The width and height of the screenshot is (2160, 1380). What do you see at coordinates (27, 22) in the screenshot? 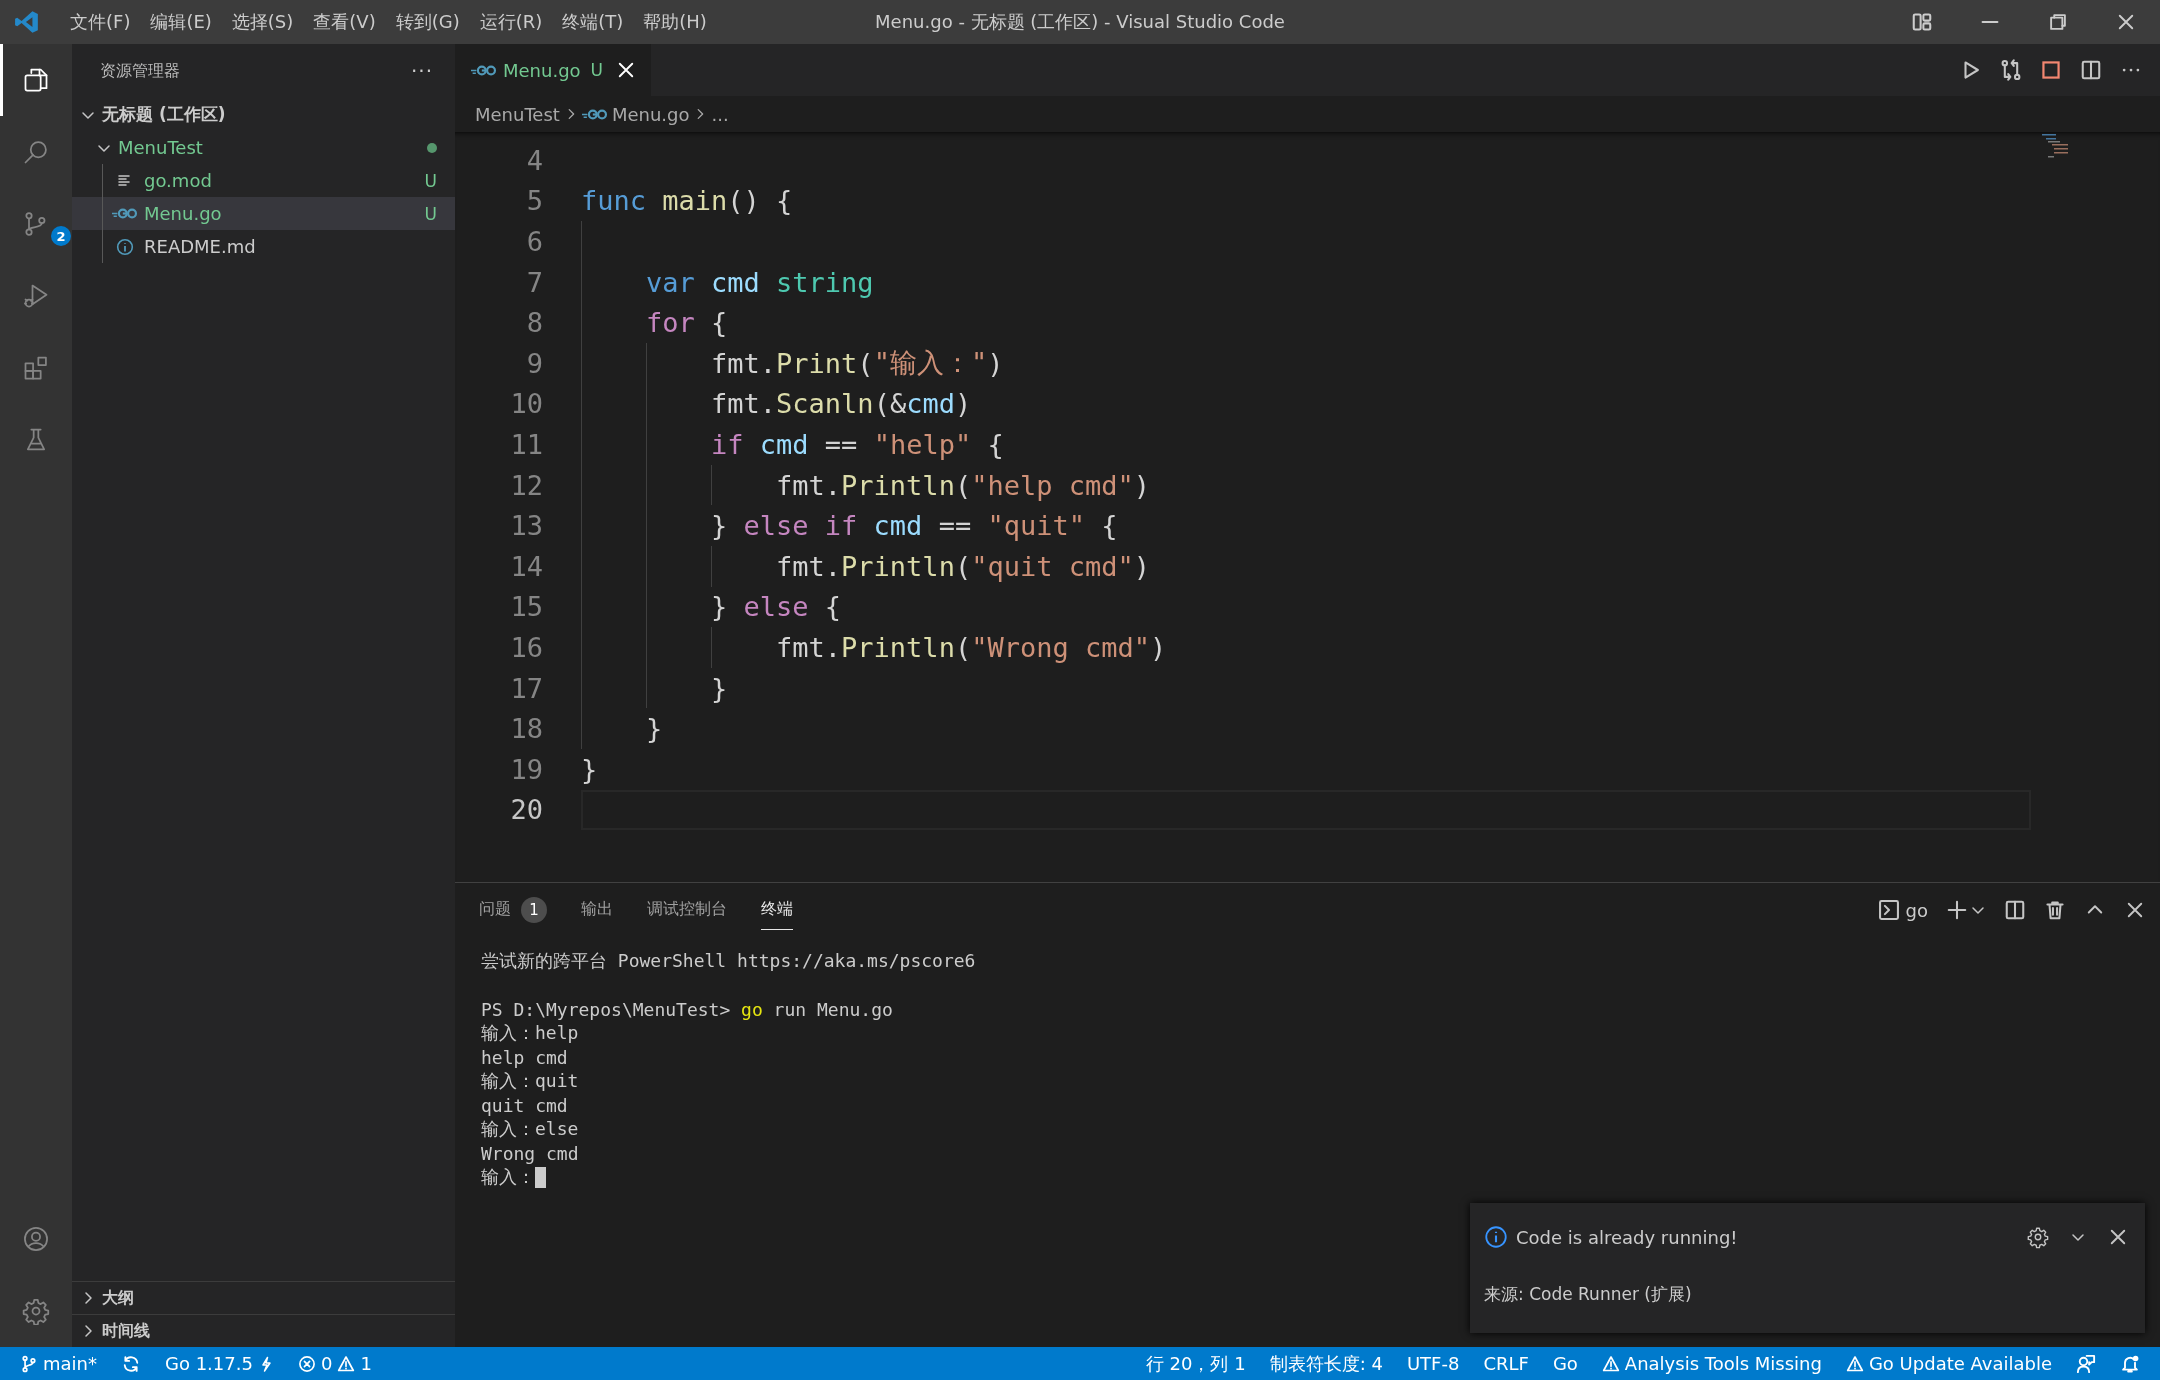
I see `app-logo-icon` at bounding box center [27, 22].